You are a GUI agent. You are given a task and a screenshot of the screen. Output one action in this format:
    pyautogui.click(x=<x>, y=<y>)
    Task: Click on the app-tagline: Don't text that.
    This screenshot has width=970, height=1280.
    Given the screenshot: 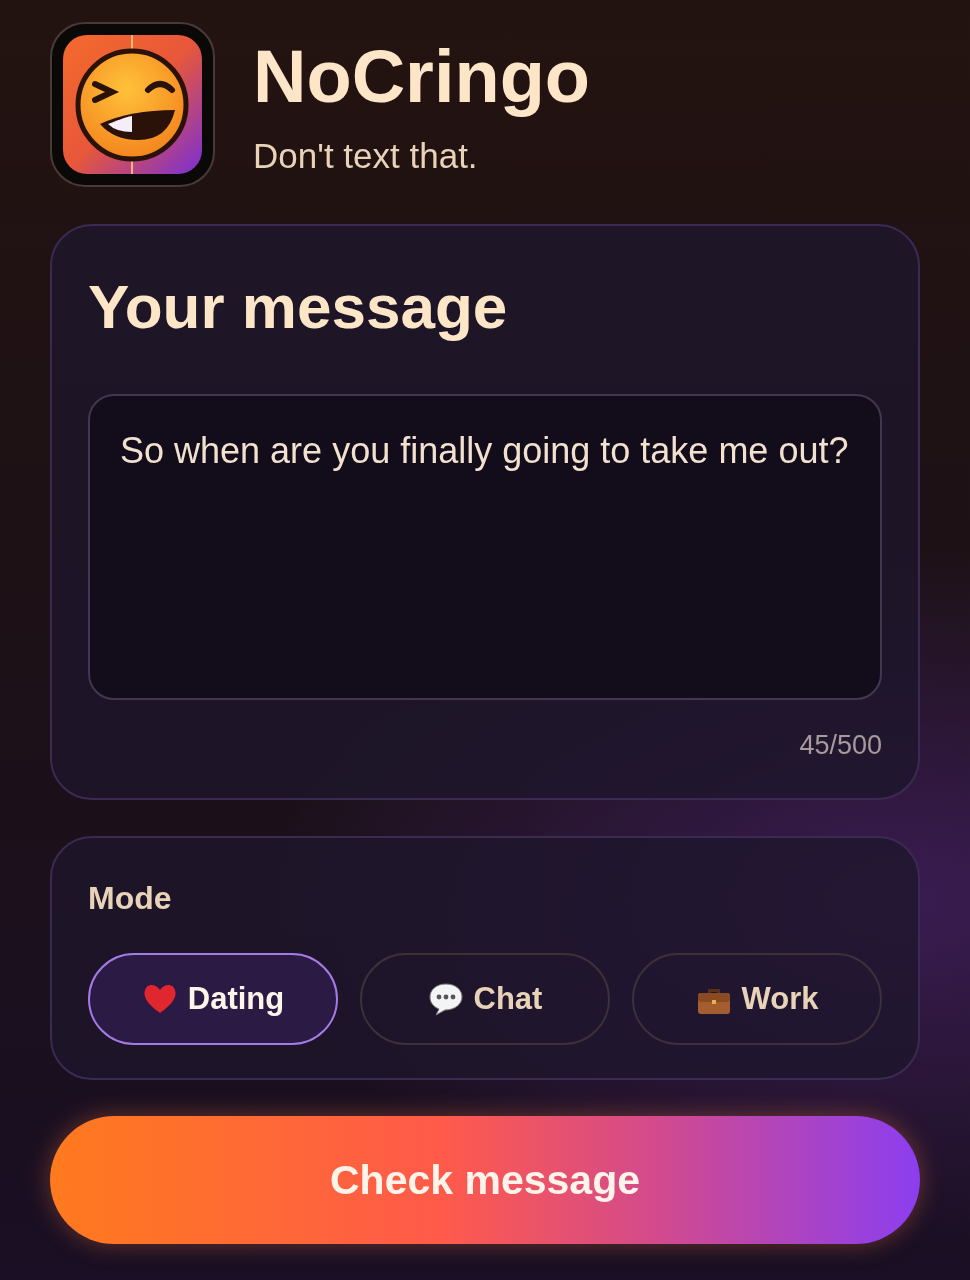 What is the action you would take?
    pyautogui.click(x=366, y=156)
    